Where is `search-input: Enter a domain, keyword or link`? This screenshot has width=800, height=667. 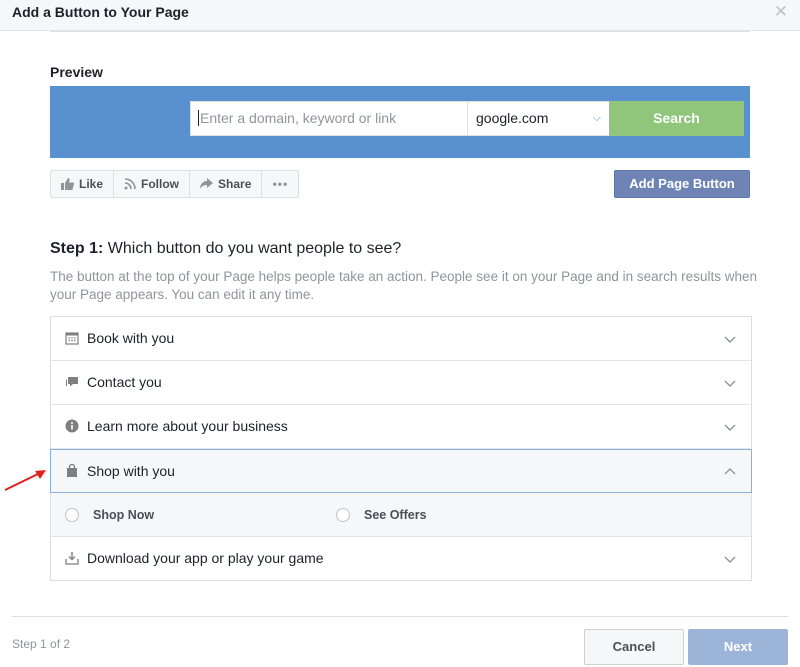 search-input: Enter a domain, keyword or link is located at coordinates (328, 118).